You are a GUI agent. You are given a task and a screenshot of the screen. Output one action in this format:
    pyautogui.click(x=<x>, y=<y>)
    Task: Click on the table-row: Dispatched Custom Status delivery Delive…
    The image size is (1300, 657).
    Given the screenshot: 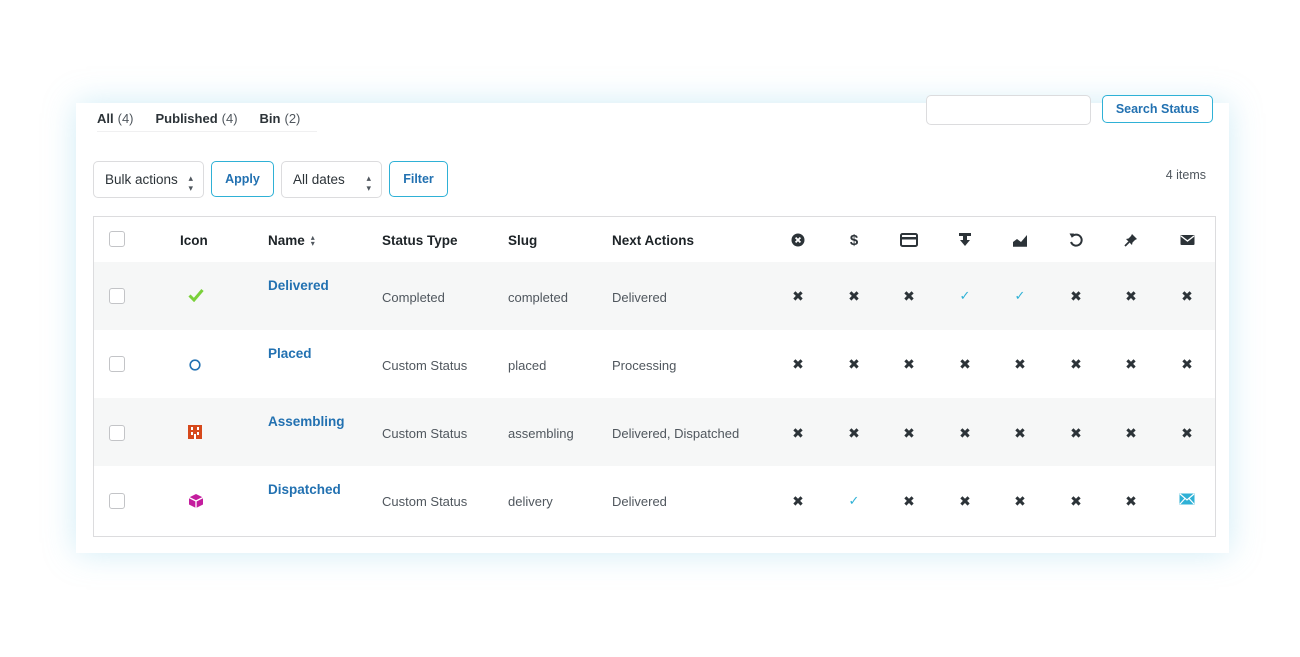 What is the action you would take?
    pyautogui.click(x=654, y=500)
    